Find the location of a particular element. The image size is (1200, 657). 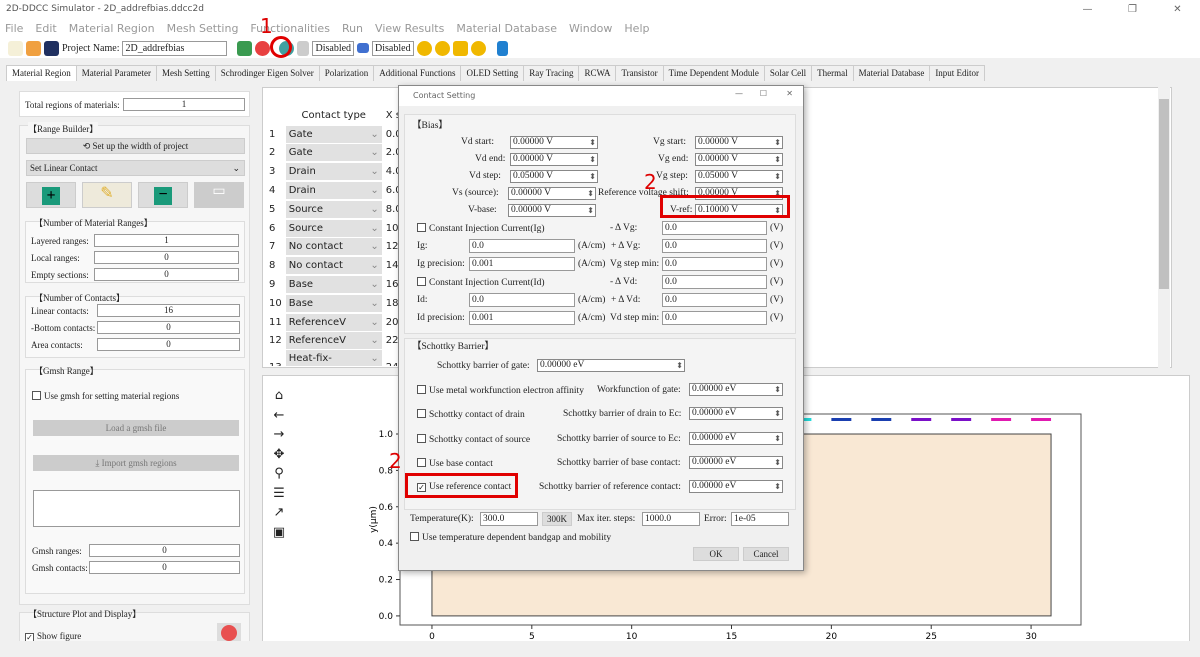

vg-step-spin: 0.05000 V is located at coordinates (739, 176).